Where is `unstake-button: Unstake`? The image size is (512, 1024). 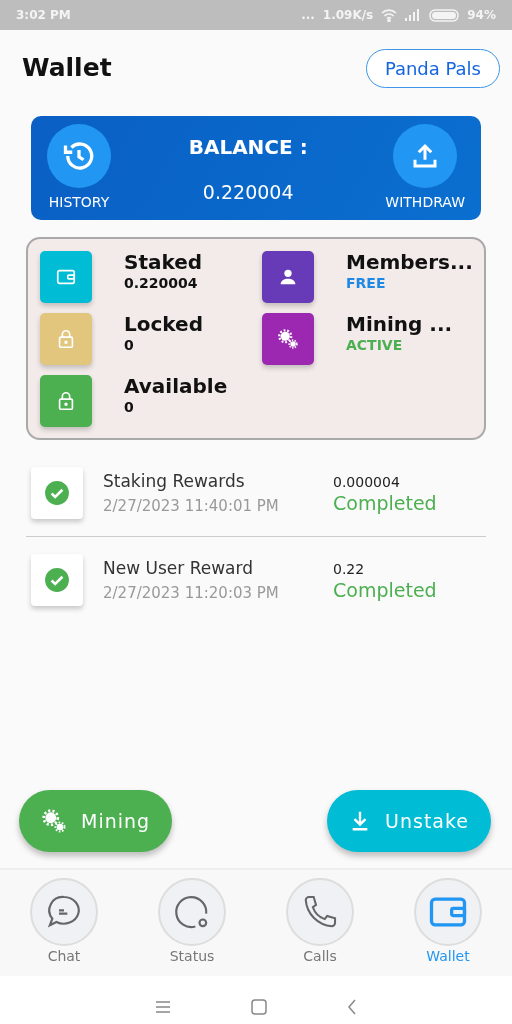 unstake-button: Unstake is located at coordinates (409, 821).